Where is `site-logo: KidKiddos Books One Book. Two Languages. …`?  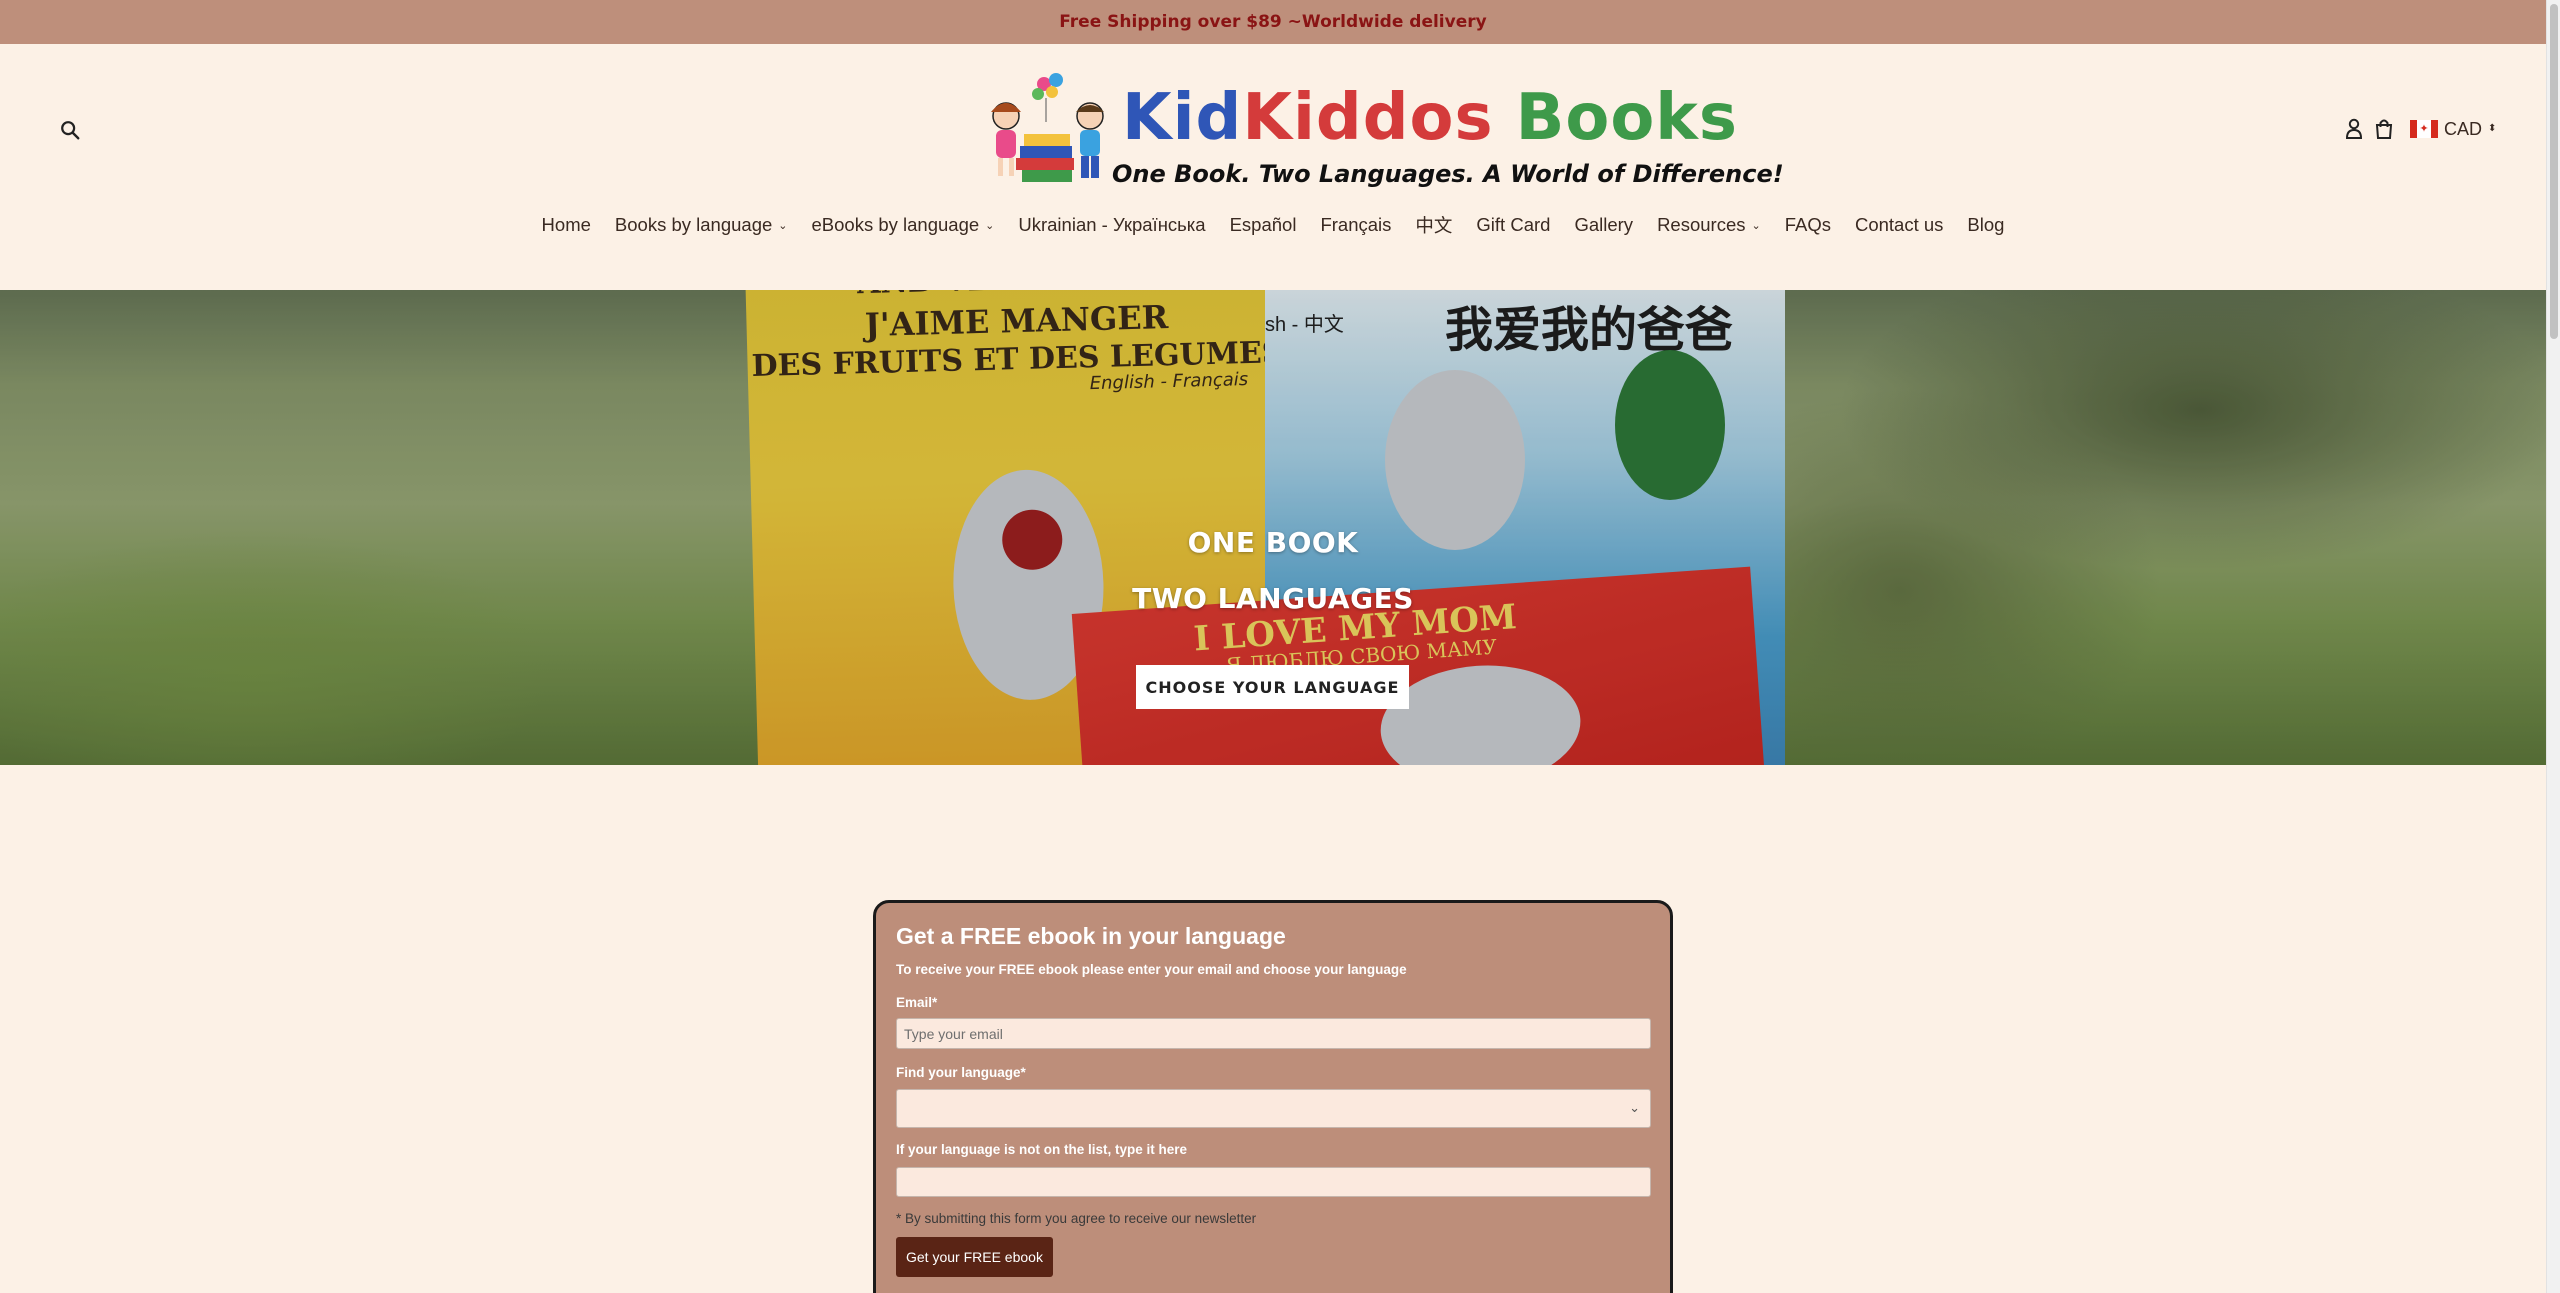 site-logo: KidKiddos Books One Book. Two Languages. … is located at coordinates (1377, 131).